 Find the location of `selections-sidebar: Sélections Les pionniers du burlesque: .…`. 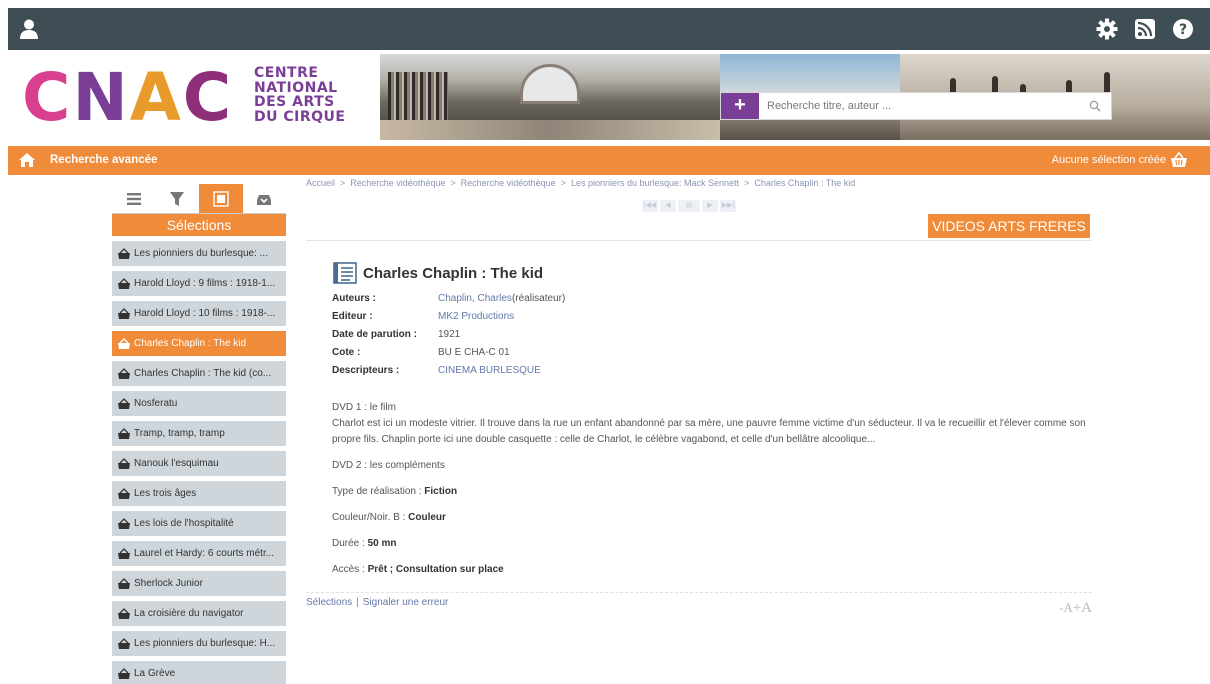

selections-sidebar: Sélections Les pionniers du burlesque: .… is located at coordinates (199, 434).